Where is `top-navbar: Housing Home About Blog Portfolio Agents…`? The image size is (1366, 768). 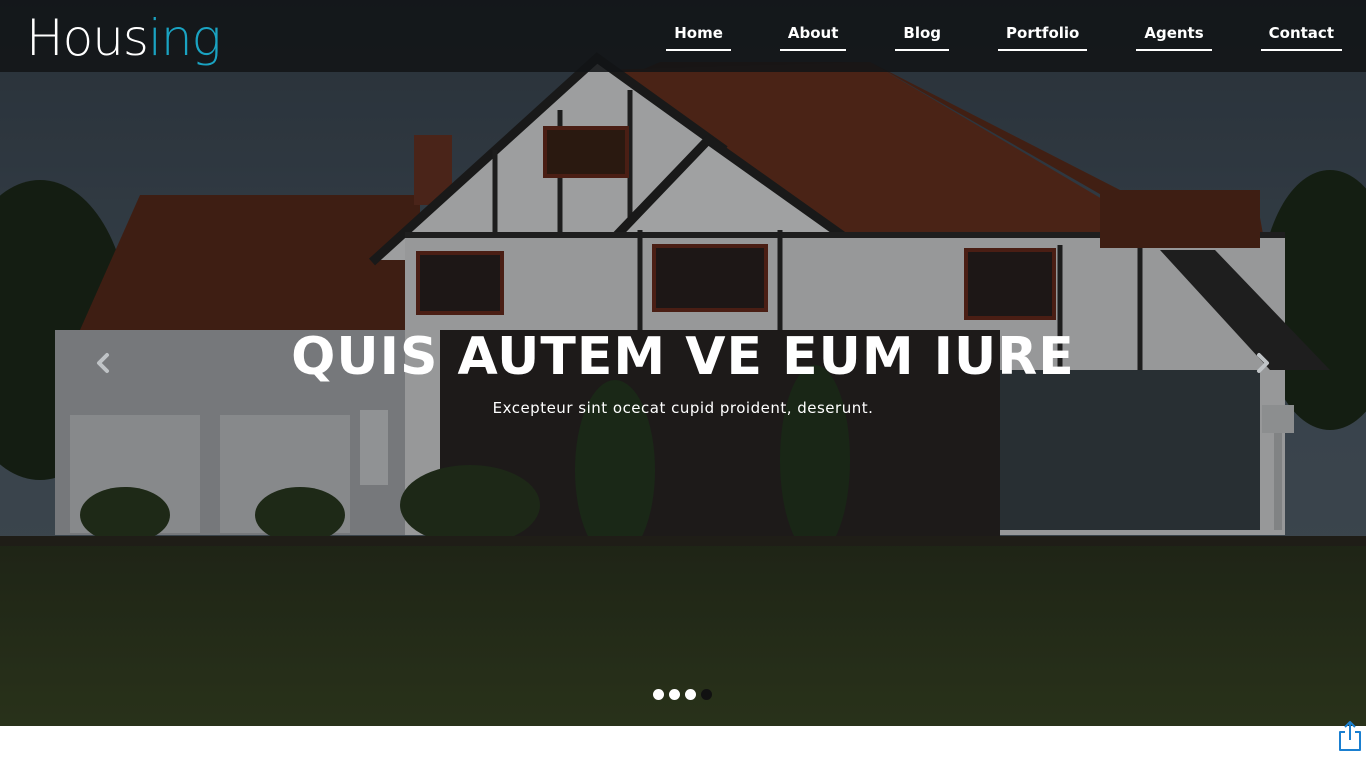 top-navbar: Housing Home About Blog Portfolio Agents… is located at coordinates (683, 36).